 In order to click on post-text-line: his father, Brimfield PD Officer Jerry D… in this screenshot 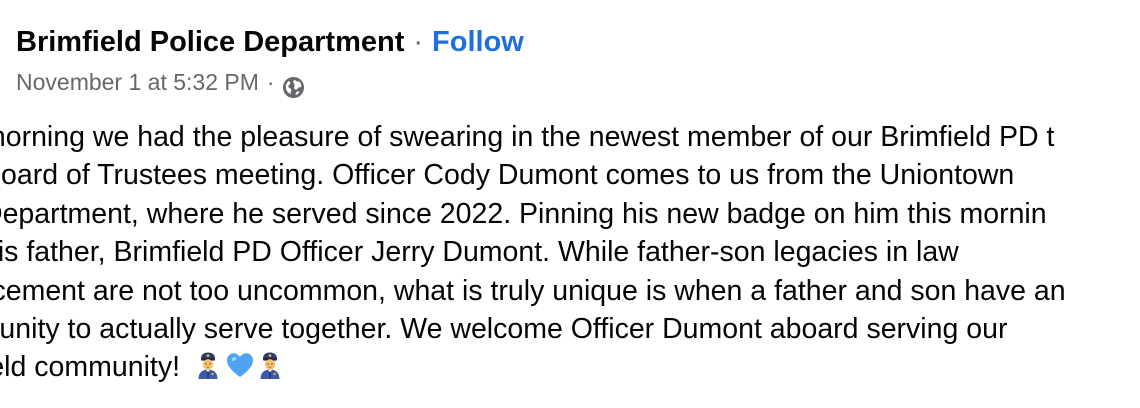, I will do `click(479, 252)`.